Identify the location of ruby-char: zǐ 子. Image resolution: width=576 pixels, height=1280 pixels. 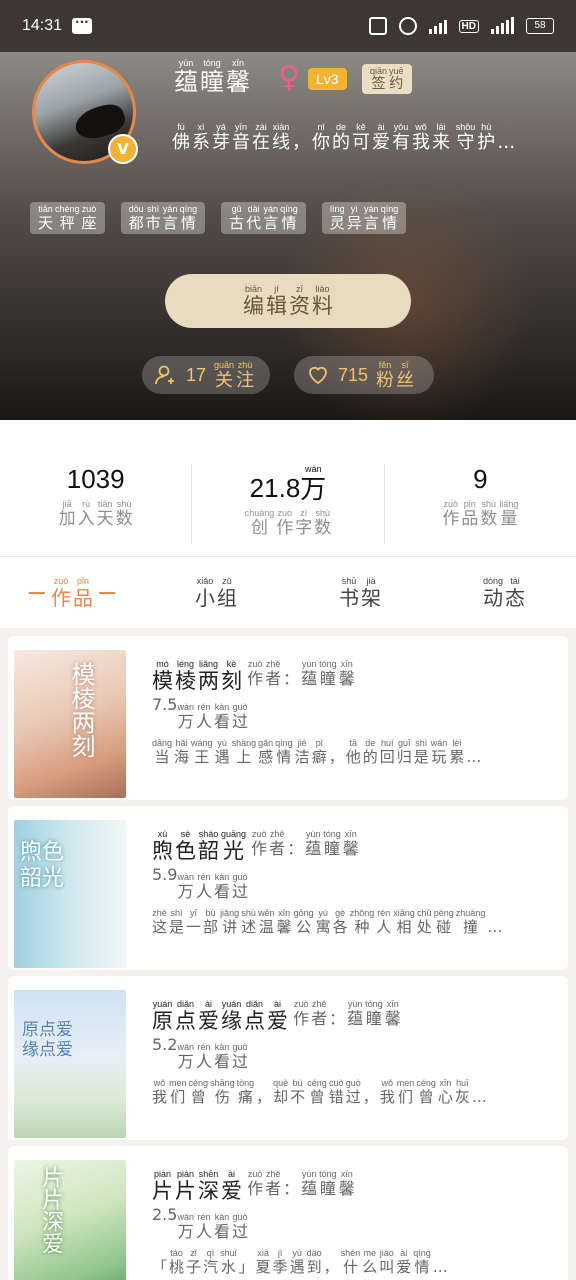
(193, 1262).